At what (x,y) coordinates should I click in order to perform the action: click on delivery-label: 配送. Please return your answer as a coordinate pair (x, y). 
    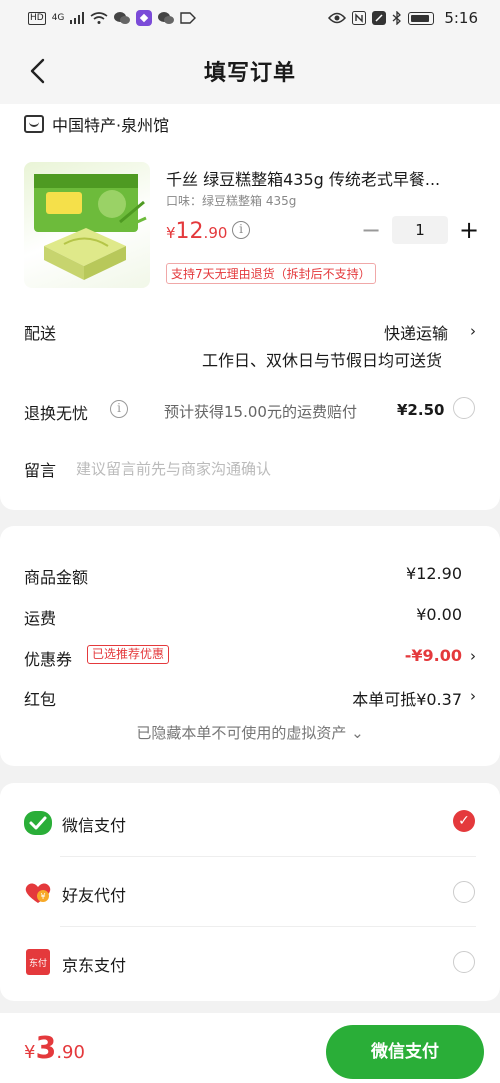
    Looking at the image, I should click on (40, 333).